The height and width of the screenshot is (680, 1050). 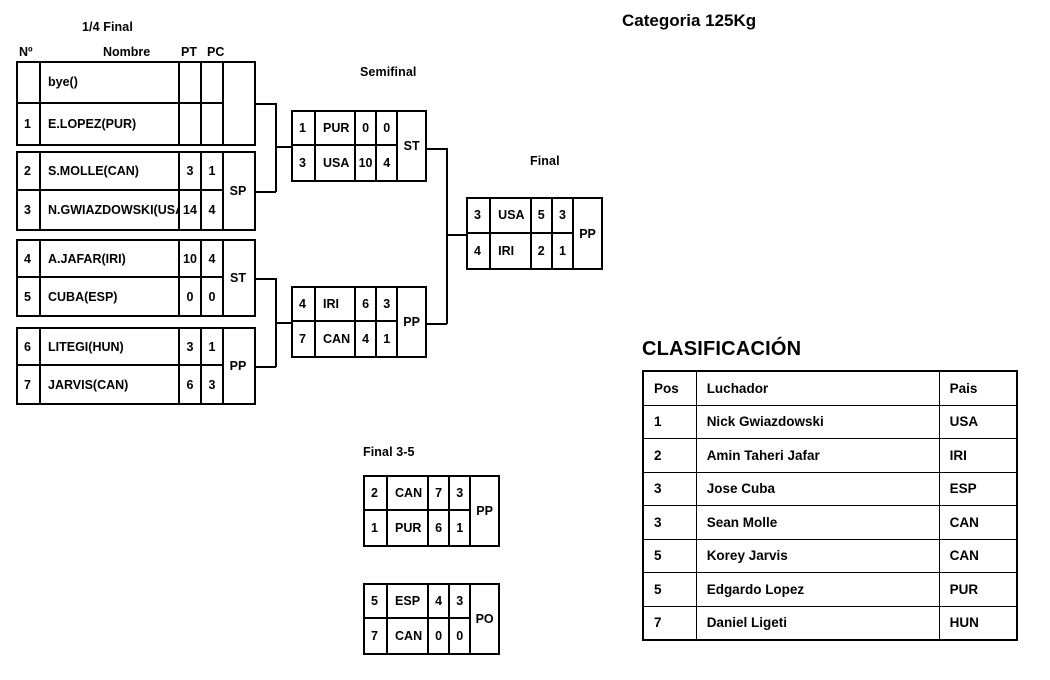 What do you see at coordinates (29, 191) in the screenshot?
I see `match-column-number: 2 3` at bounding box center [29, 191].